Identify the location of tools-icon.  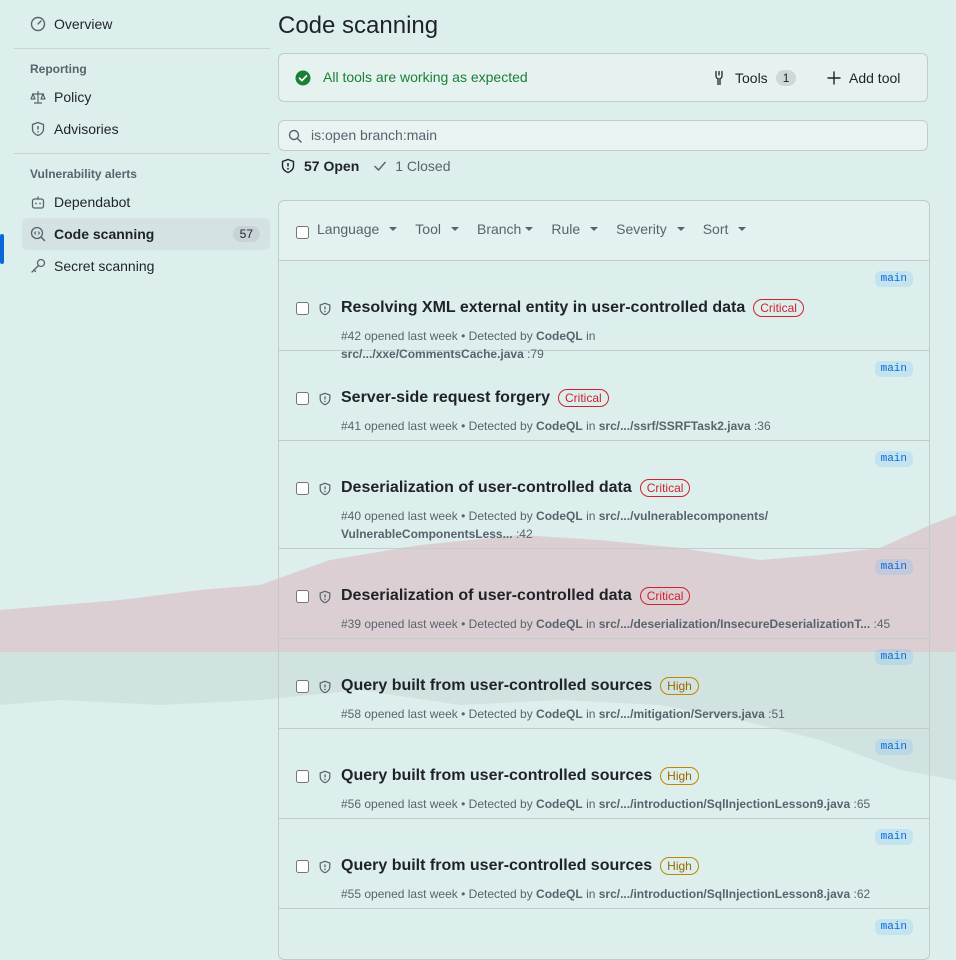
(719, 78).